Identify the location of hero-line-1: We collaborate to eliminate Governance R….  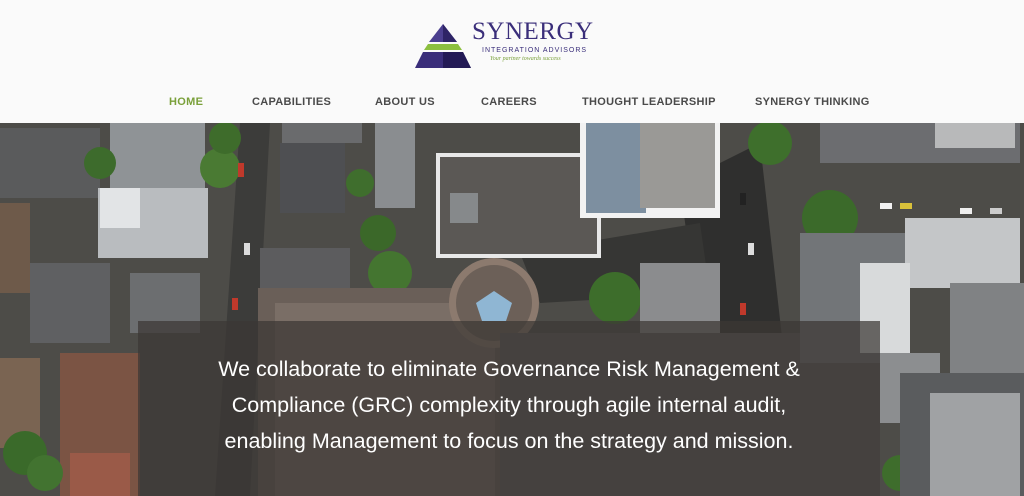
(509, 369).